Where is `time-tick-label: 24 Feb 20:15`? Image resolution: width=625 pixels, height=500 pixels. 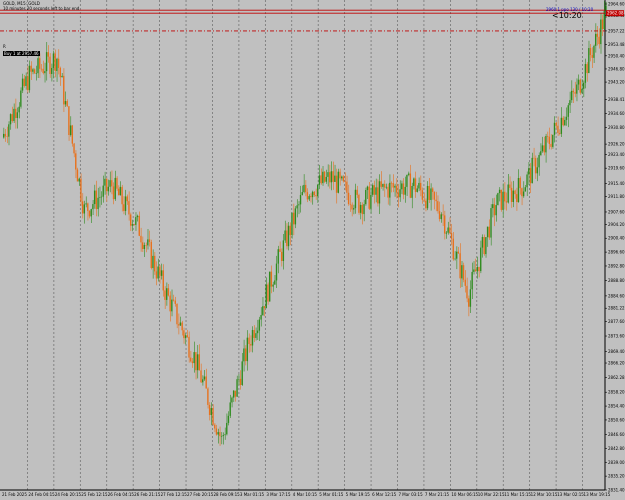
time-tick-label: 24 Feb 20:15 is located at coordinates (68, 494).